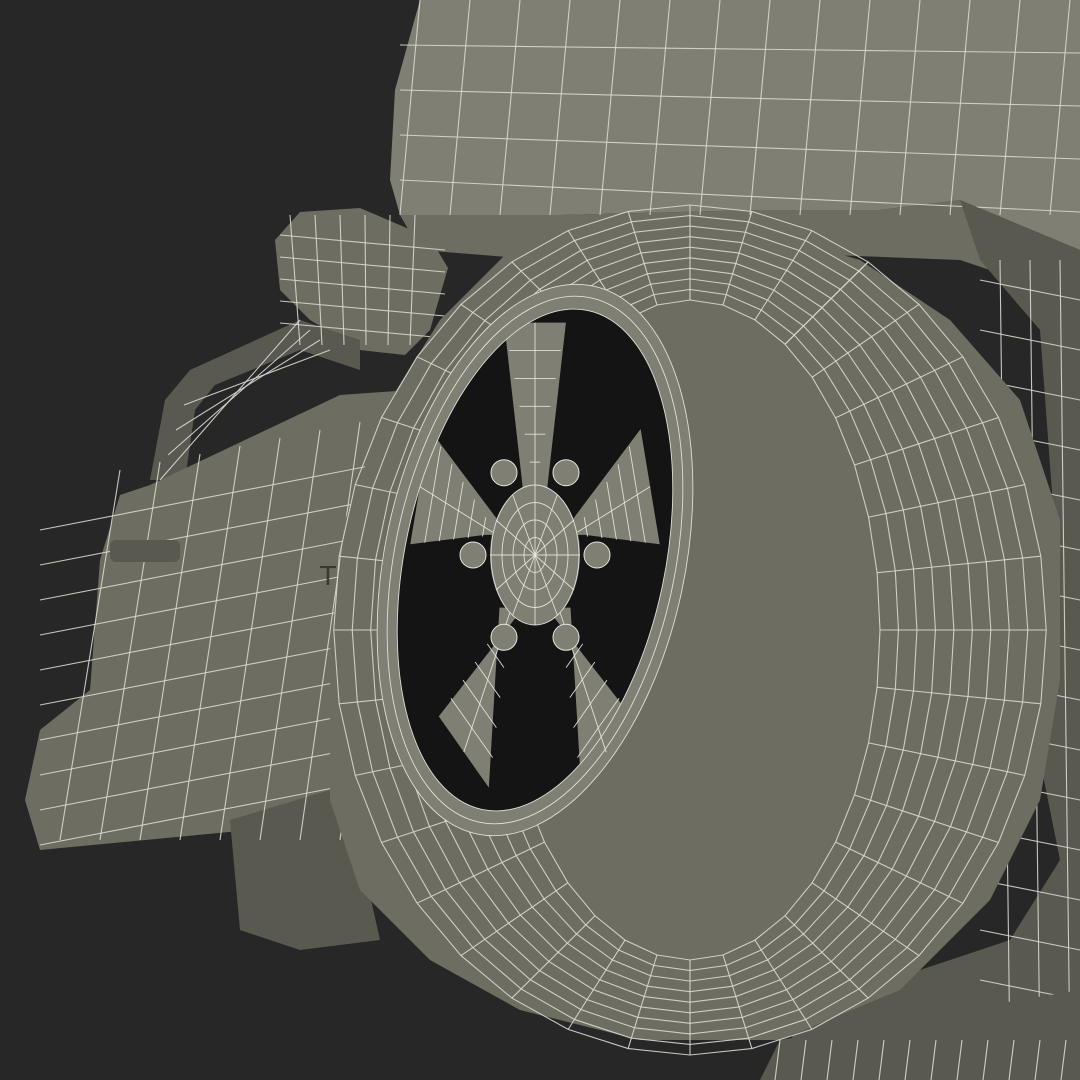  Describe the element at coordinates (535, 555) in the screenshot. I see `hub-cap` at that location.